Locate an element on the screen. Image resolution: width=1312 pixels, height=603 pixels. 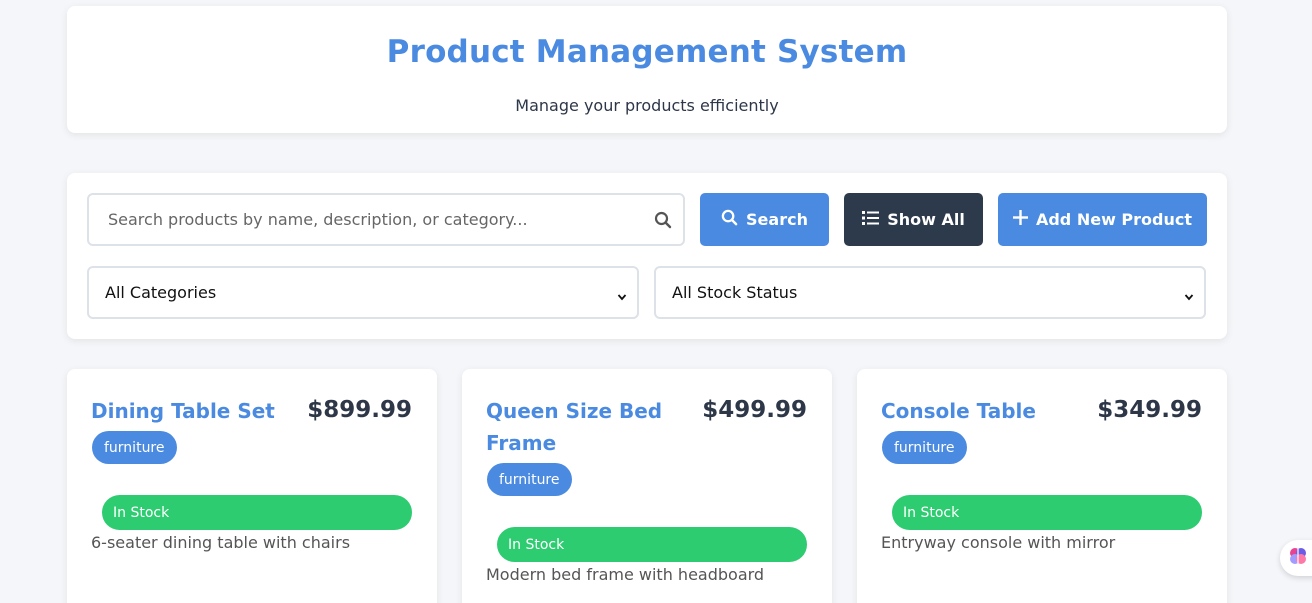
add-product-button: Add New Product is located at coordinates (1102, 219).